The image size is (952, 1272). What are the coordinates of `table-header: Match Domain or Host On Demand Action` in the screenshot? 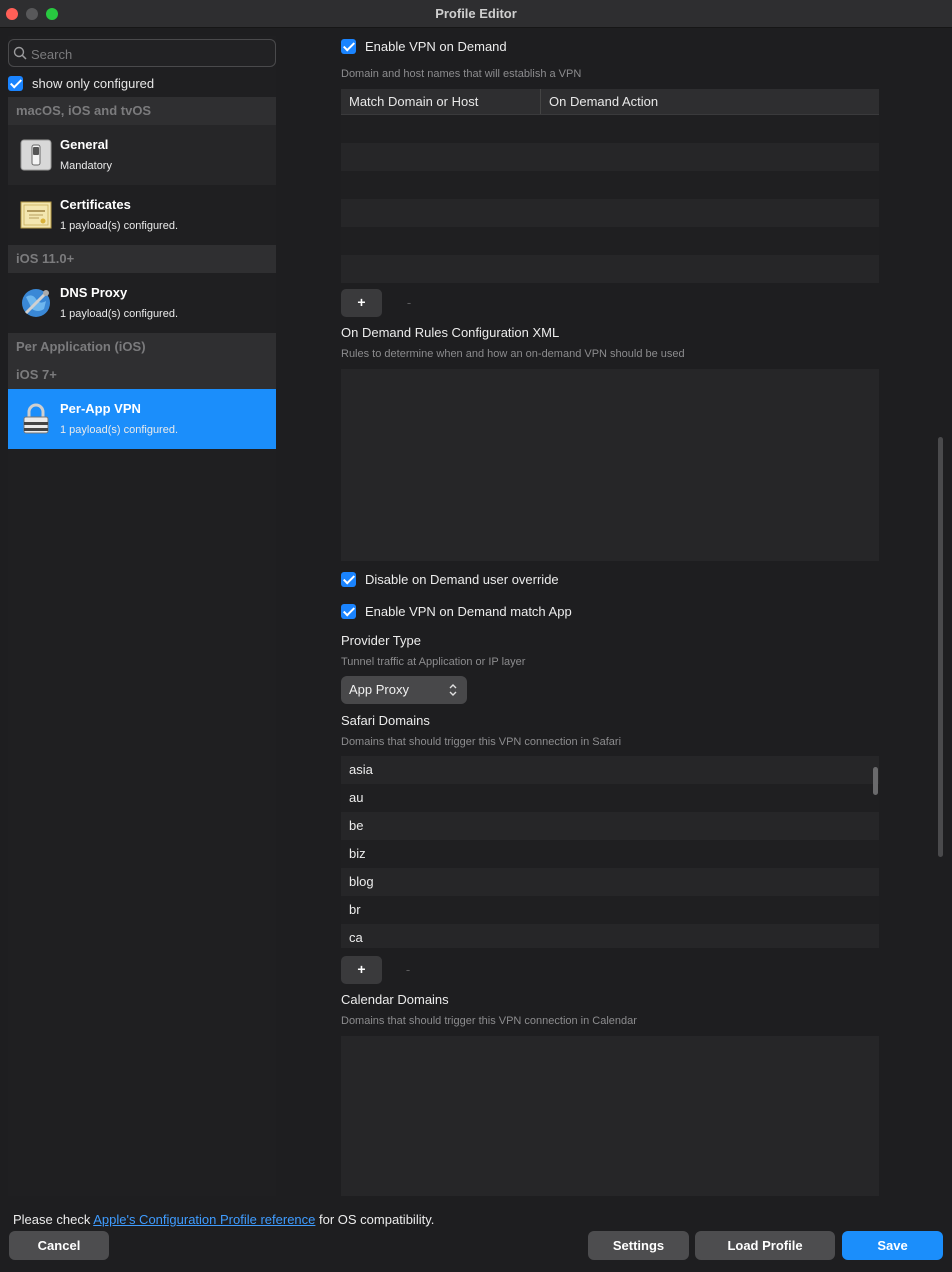 It's located at (610, 102).